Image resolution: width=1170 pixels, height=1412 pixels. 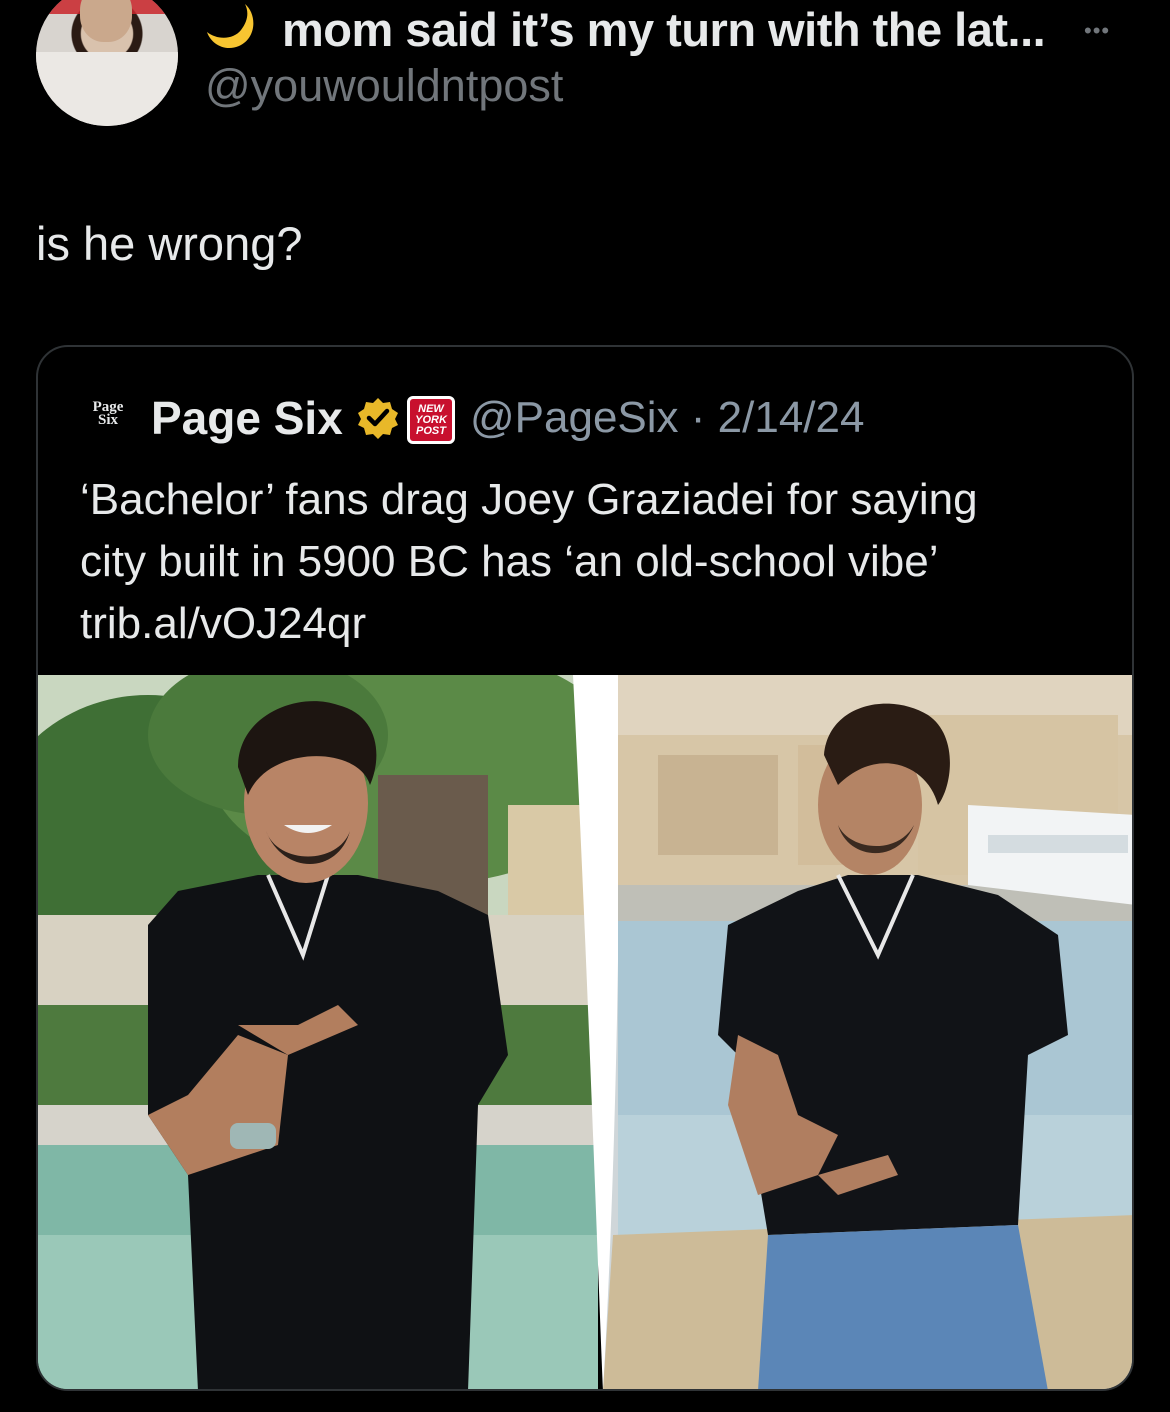 I want to click on author-avatar, so click(x=107, y=63).